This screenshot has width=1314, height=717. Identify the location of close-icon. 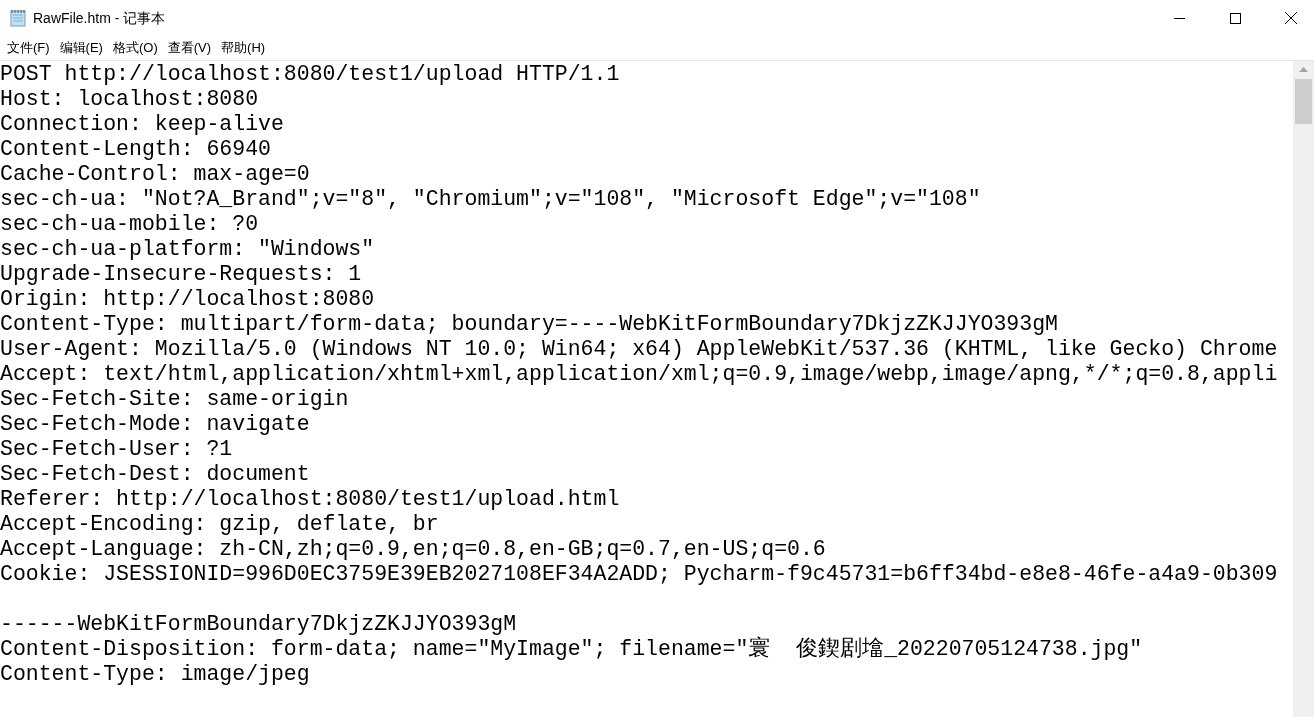
(1291, 18).